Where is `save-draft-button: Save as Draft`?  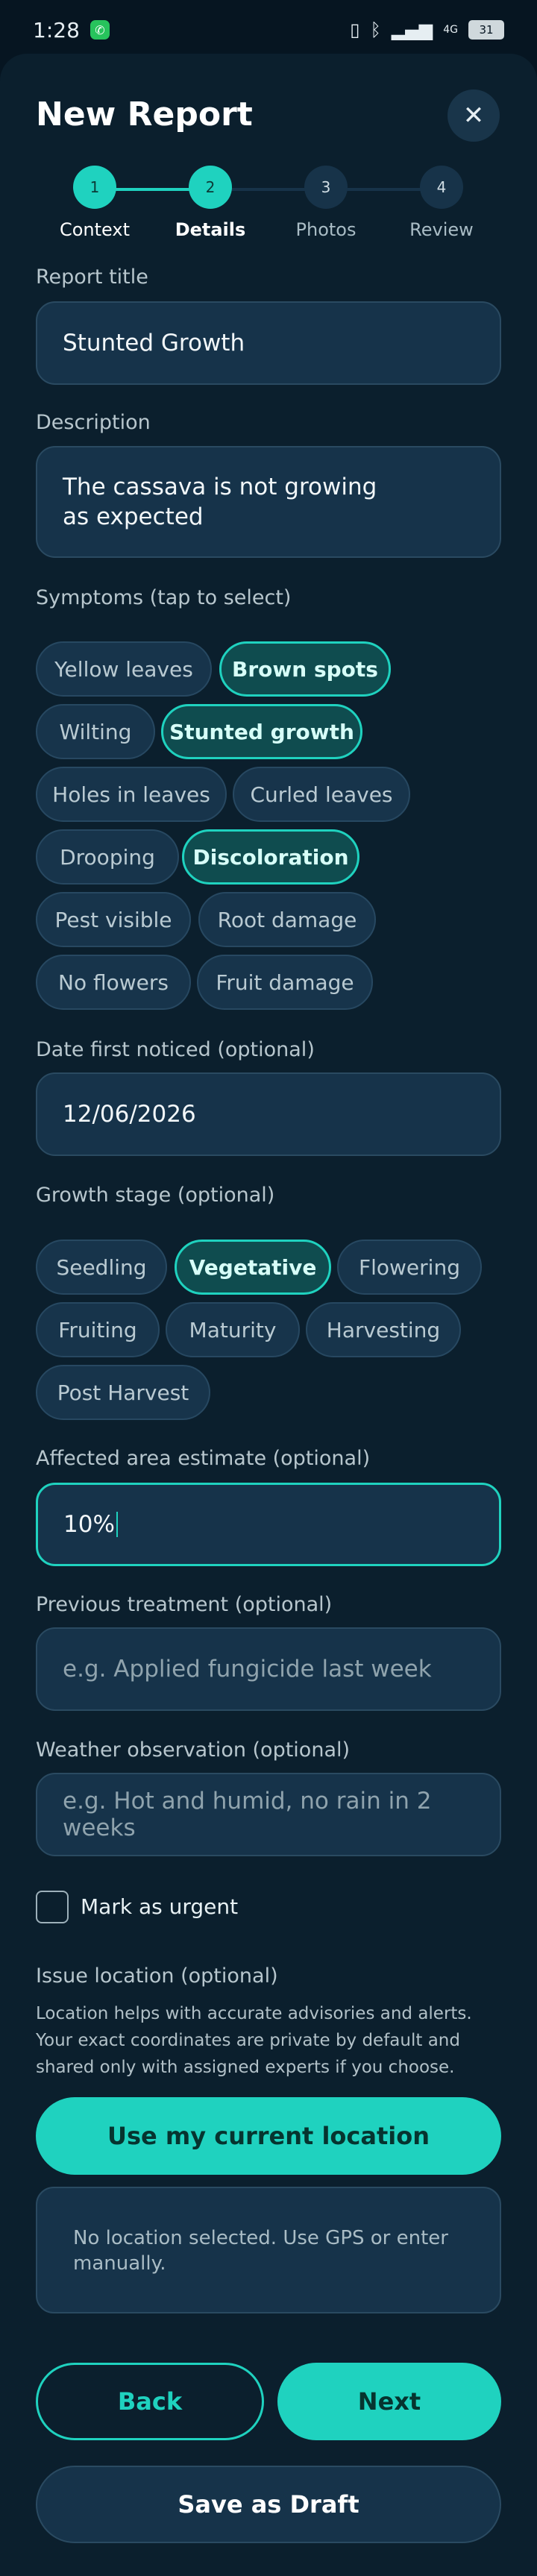 save-draft-button: Save as Draft is located at coordinates (268, 2505).